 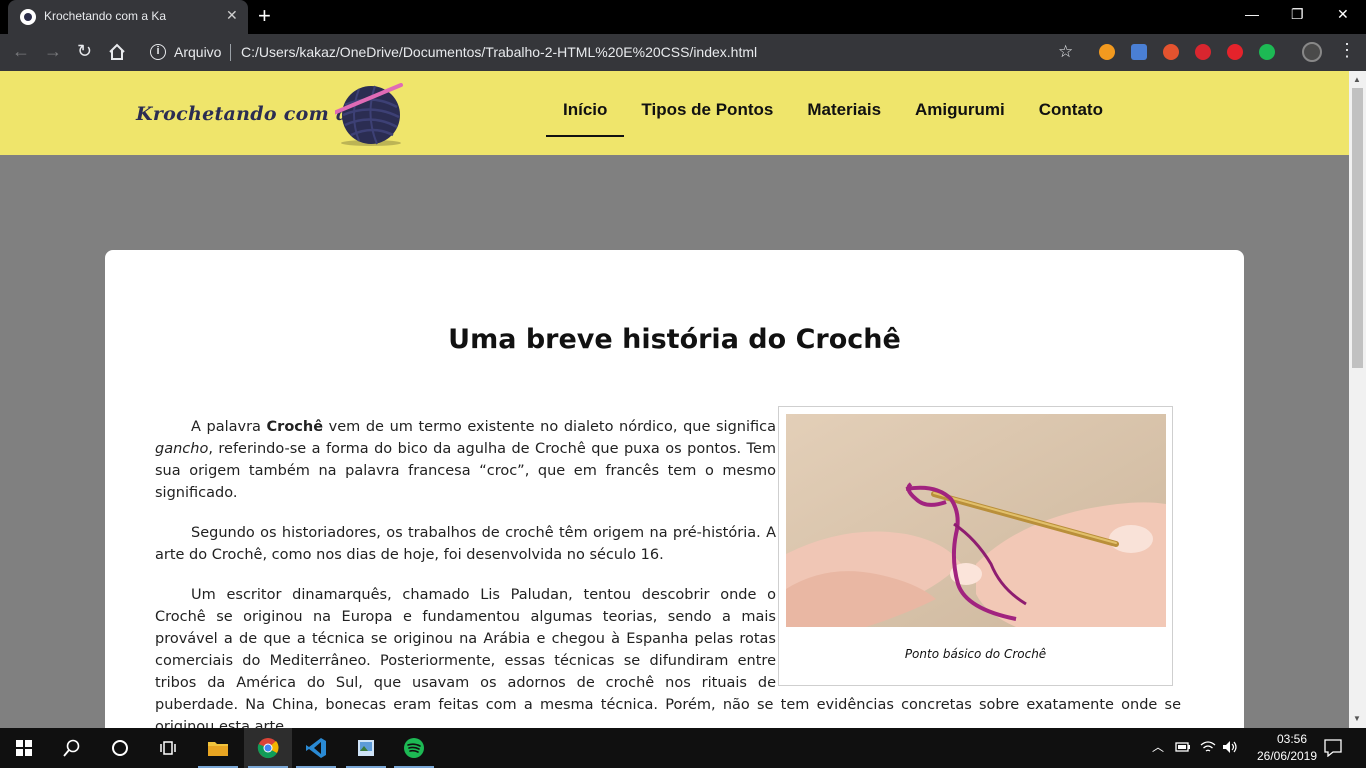 I want to click on nav-contato: Contato, so click(x=1071, y=104).